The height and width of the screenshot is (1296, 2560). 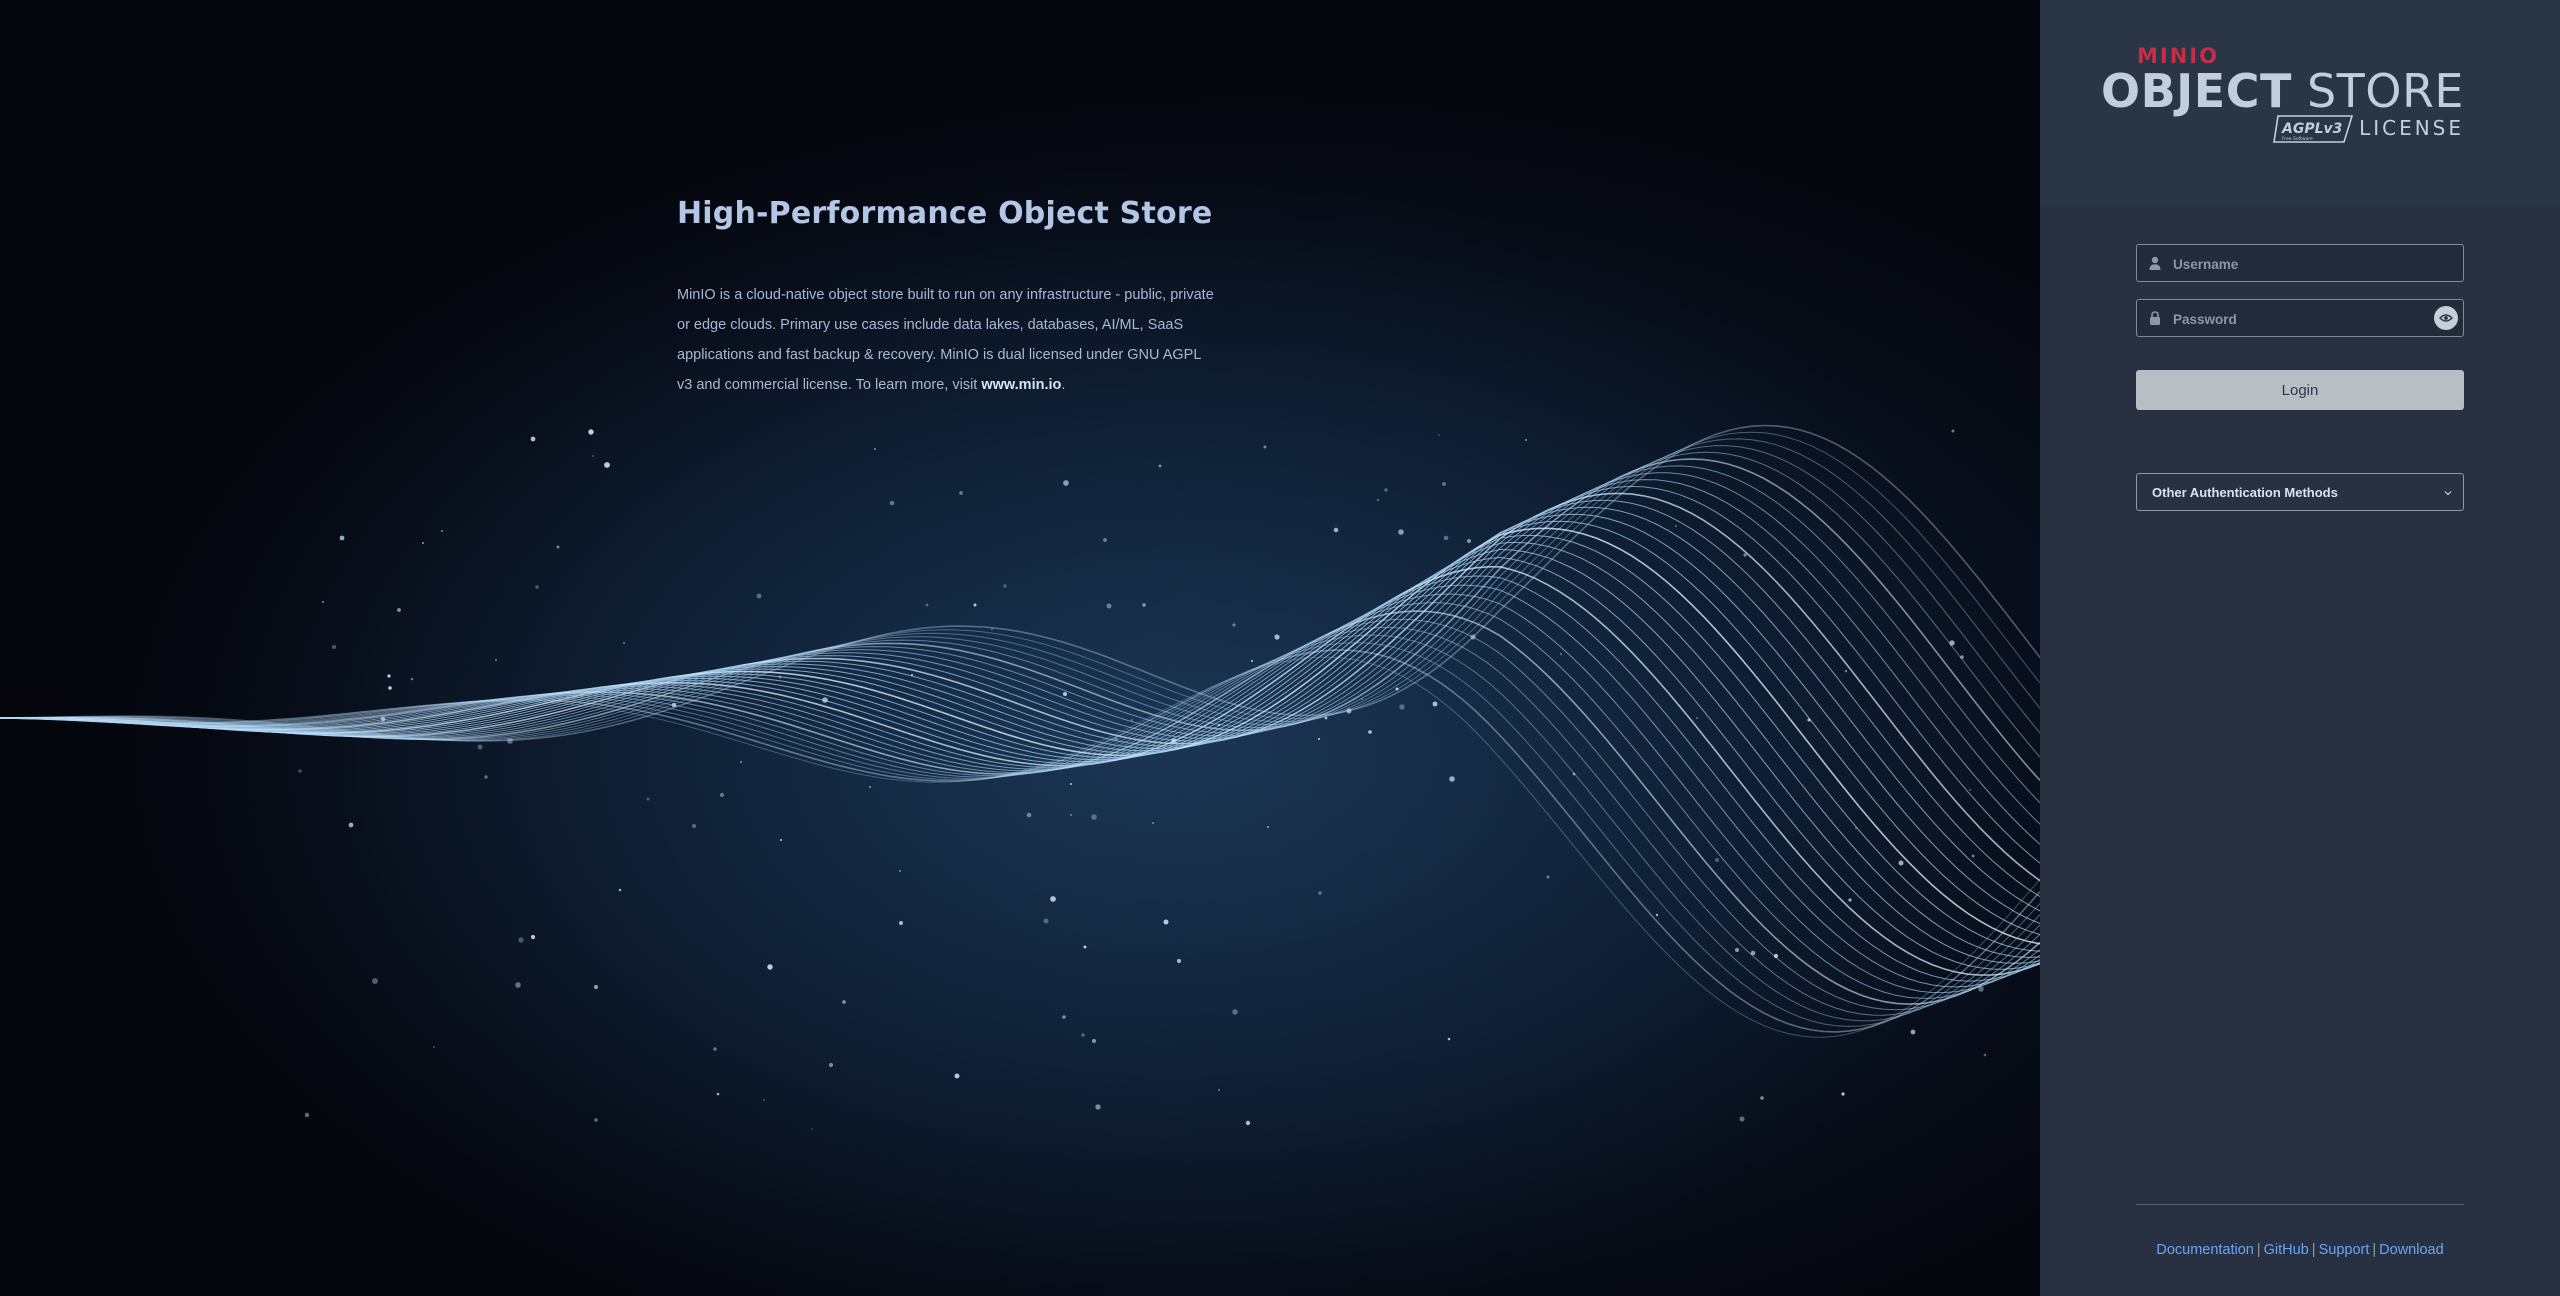 What do you see at coordinates (2155, 318) in the screenshot?
I see `lock-icon` at bounding box center [2155, 318].